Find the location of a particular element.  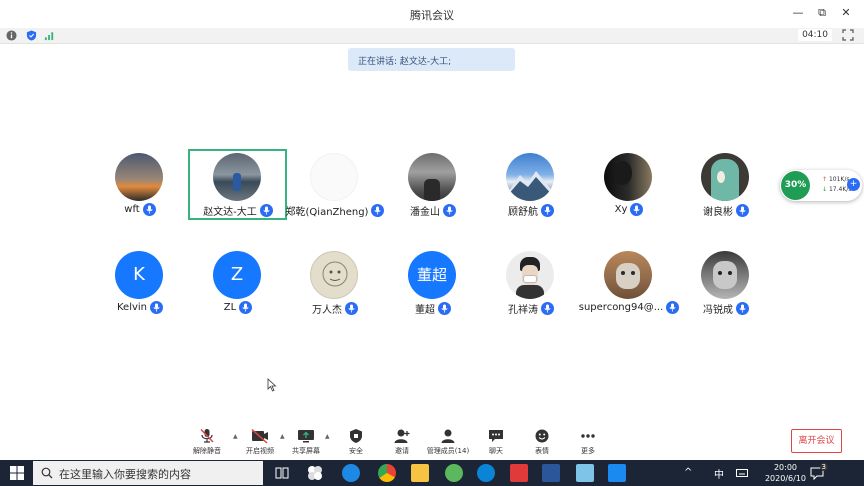

participant-tile: Xy is located at coordinates (629, 186).